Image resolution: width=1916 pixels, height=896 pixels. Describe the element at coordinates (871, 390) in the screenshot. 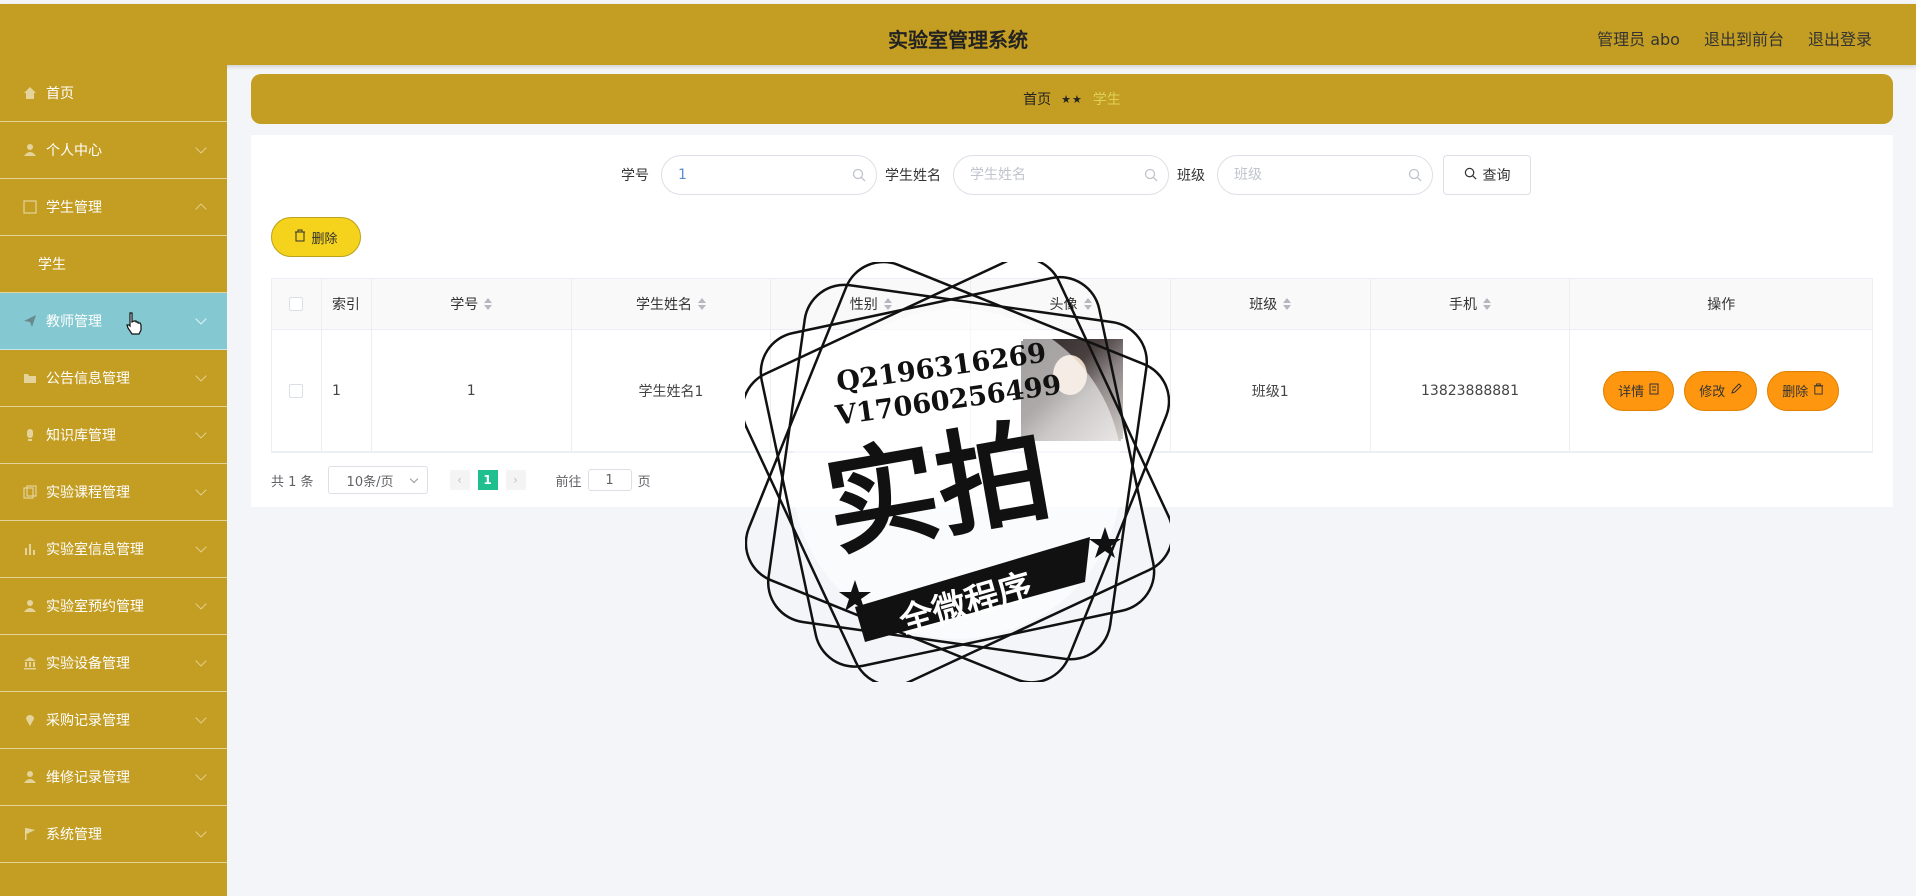

I see `cell-gender` at that location.